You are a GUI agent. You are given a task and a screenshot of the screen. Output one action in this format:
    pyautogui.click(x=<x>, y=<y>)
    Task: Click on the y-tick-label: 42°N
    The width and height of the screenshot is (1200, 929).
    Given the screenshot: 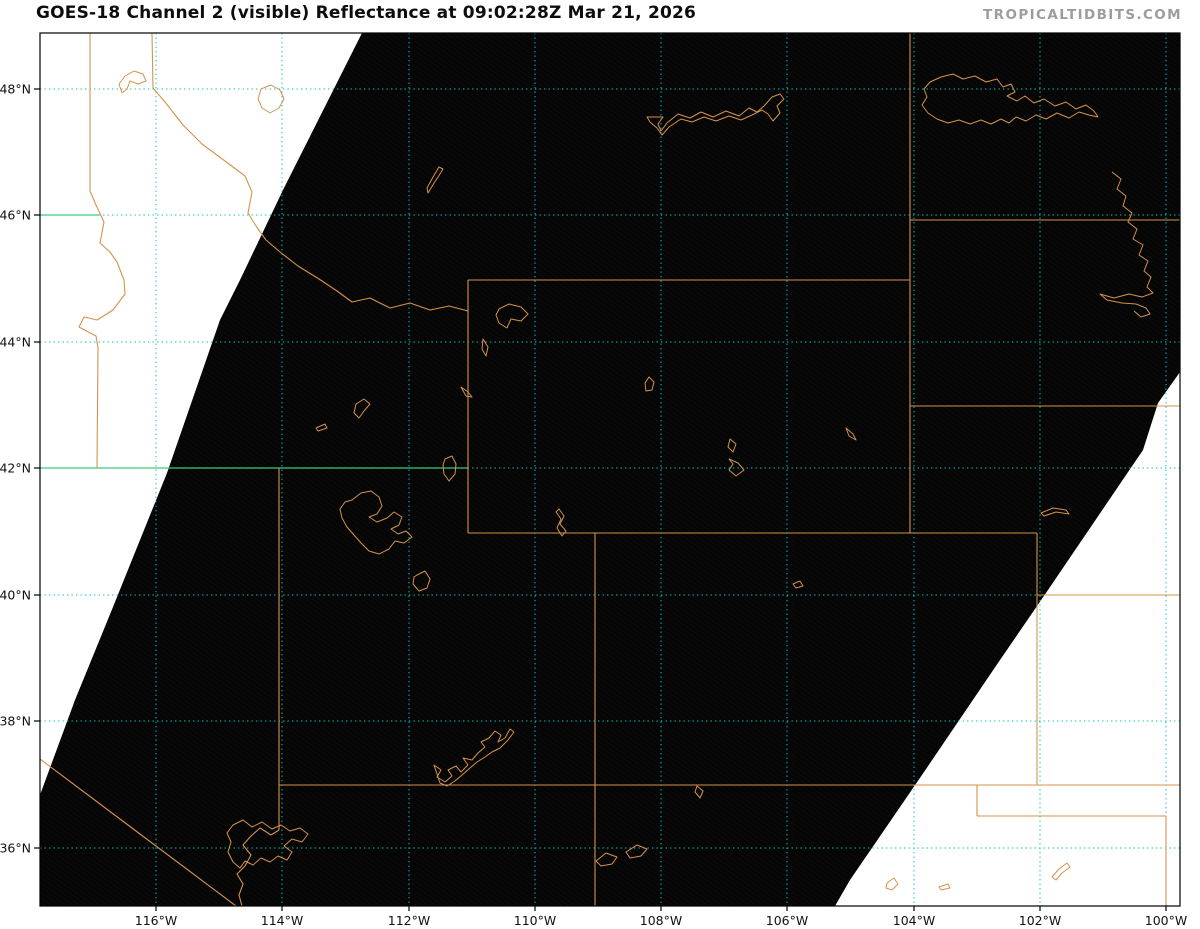 What is the action you would take?
    pyautogui.click(x=15, y=468)
    